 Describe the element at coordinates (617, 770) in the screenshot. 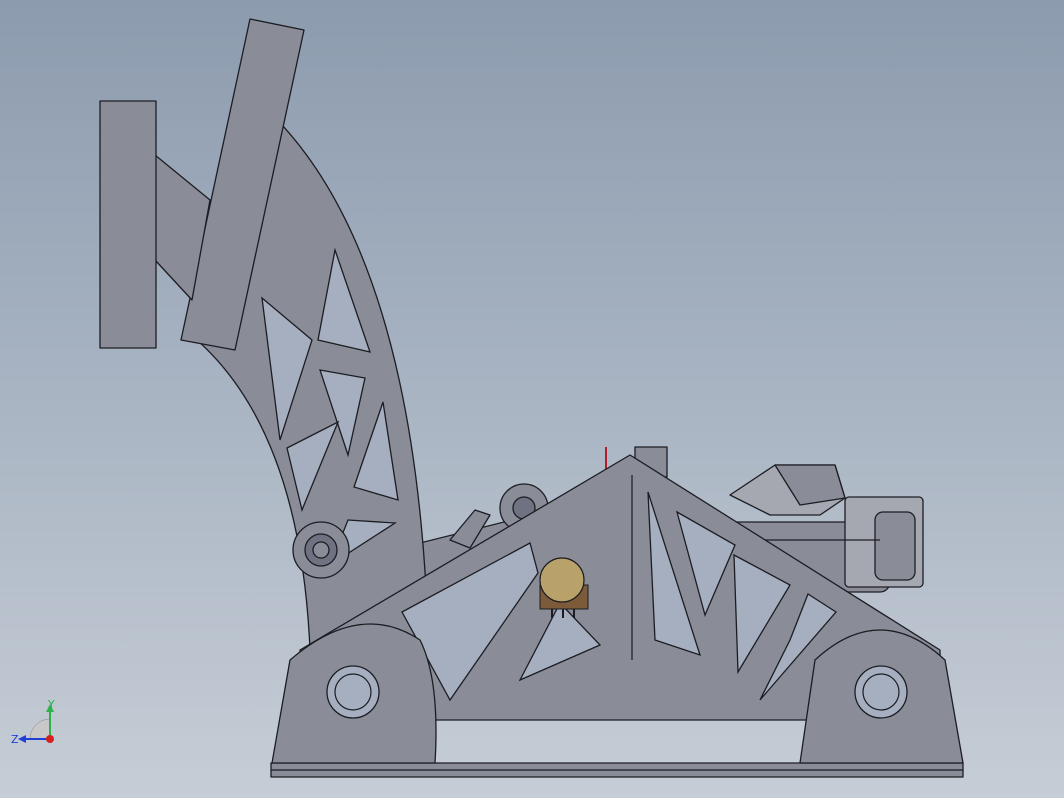

I see `base-plate` at that location.